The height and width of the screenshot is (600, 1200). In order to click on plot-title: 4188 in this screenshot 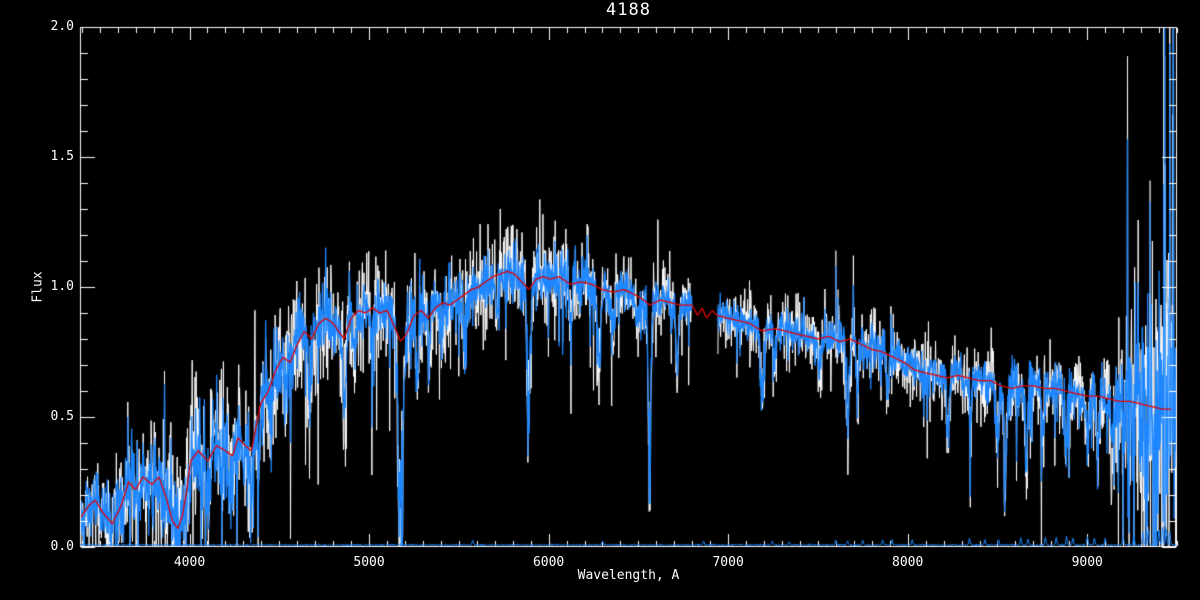, I will do `click(628, 10)`.